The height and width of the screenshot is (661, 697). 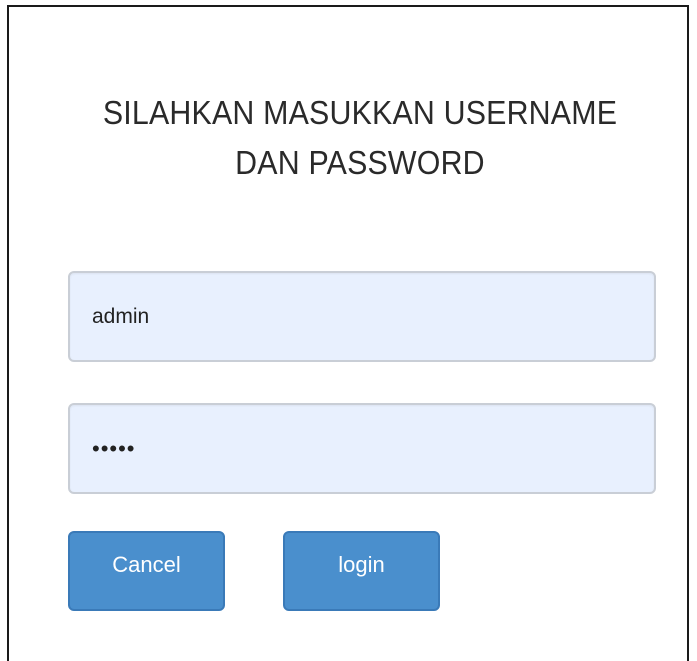 I want to click on password-input, so click(x=362, y=448).